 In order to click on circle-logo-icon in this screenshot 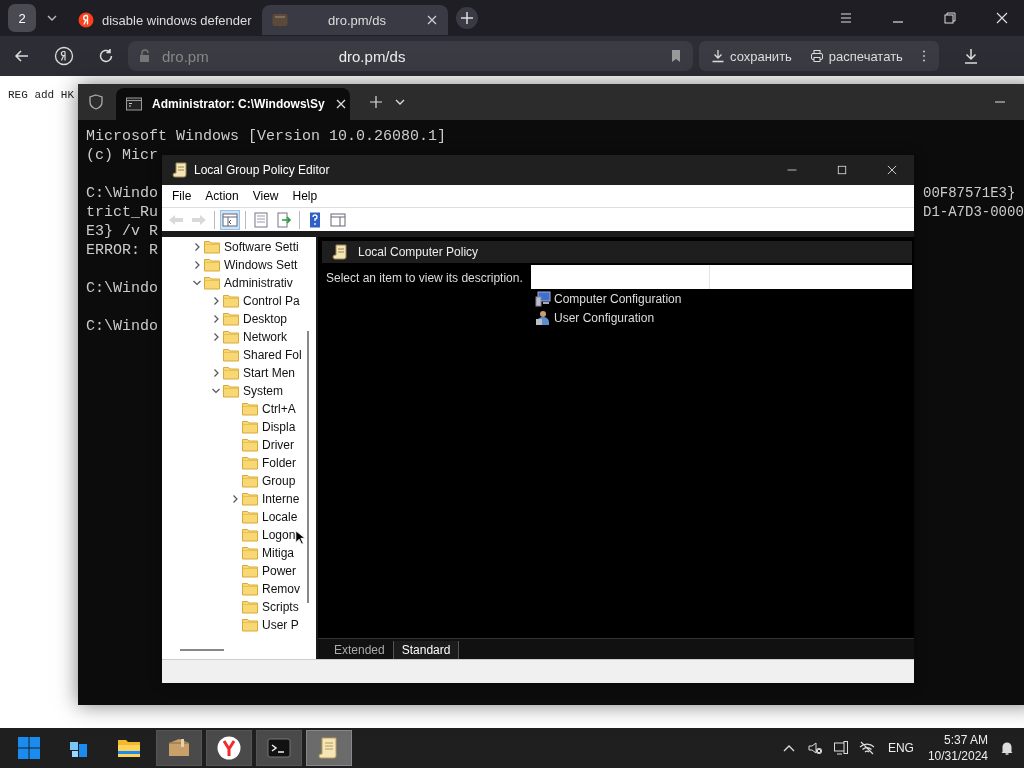, I will do `click(64, 56)`.